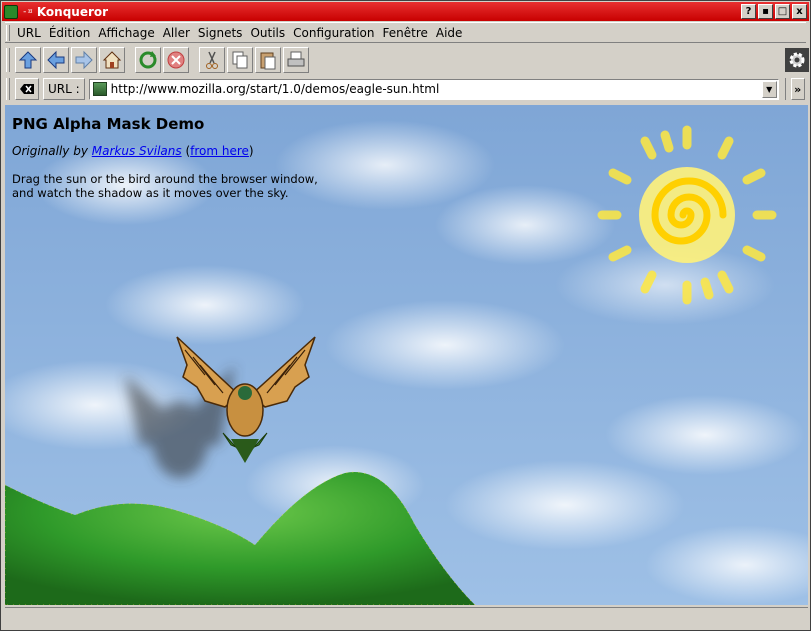 The height and width of the screenshot is (631, 811). Describe the element at coordinates (267, 33) in the screenshot. I see `menu-outils: Outils` at that location.